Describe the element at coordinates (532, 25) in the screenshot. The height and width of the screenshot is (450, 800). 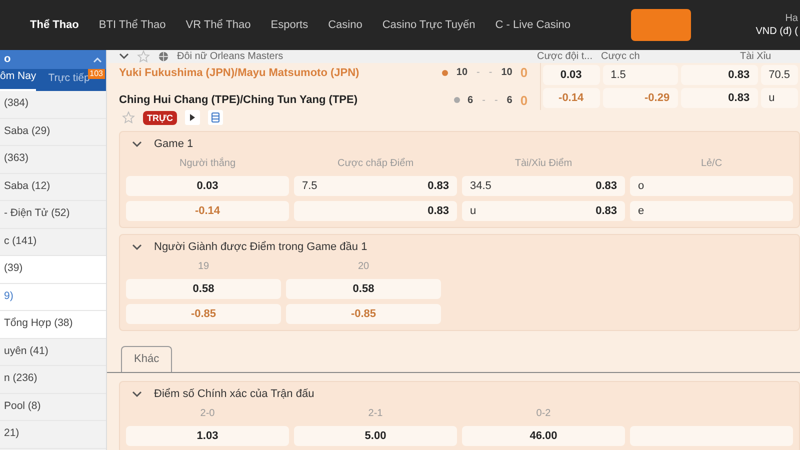
I see `nav-link: C - Live Casino` at that location.